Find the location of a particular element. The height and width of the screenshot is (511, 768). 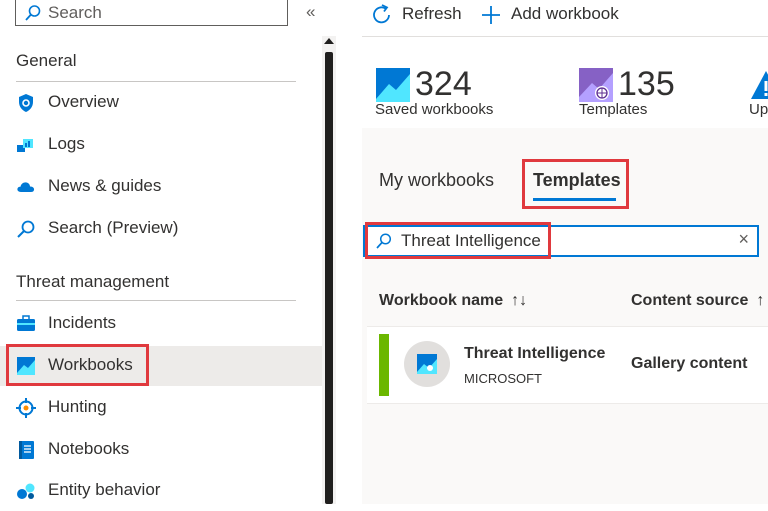

column-header-label: Content source is located at coordinates (690, 300).